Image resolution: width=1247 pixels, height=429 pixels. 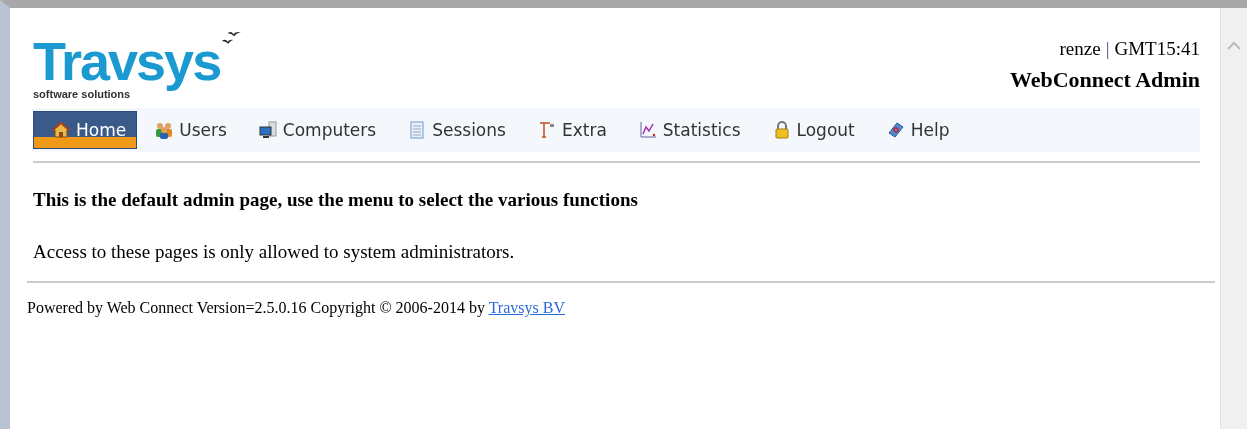 I want to click on company-link: Travsys BV, so click(x=526, y=307).